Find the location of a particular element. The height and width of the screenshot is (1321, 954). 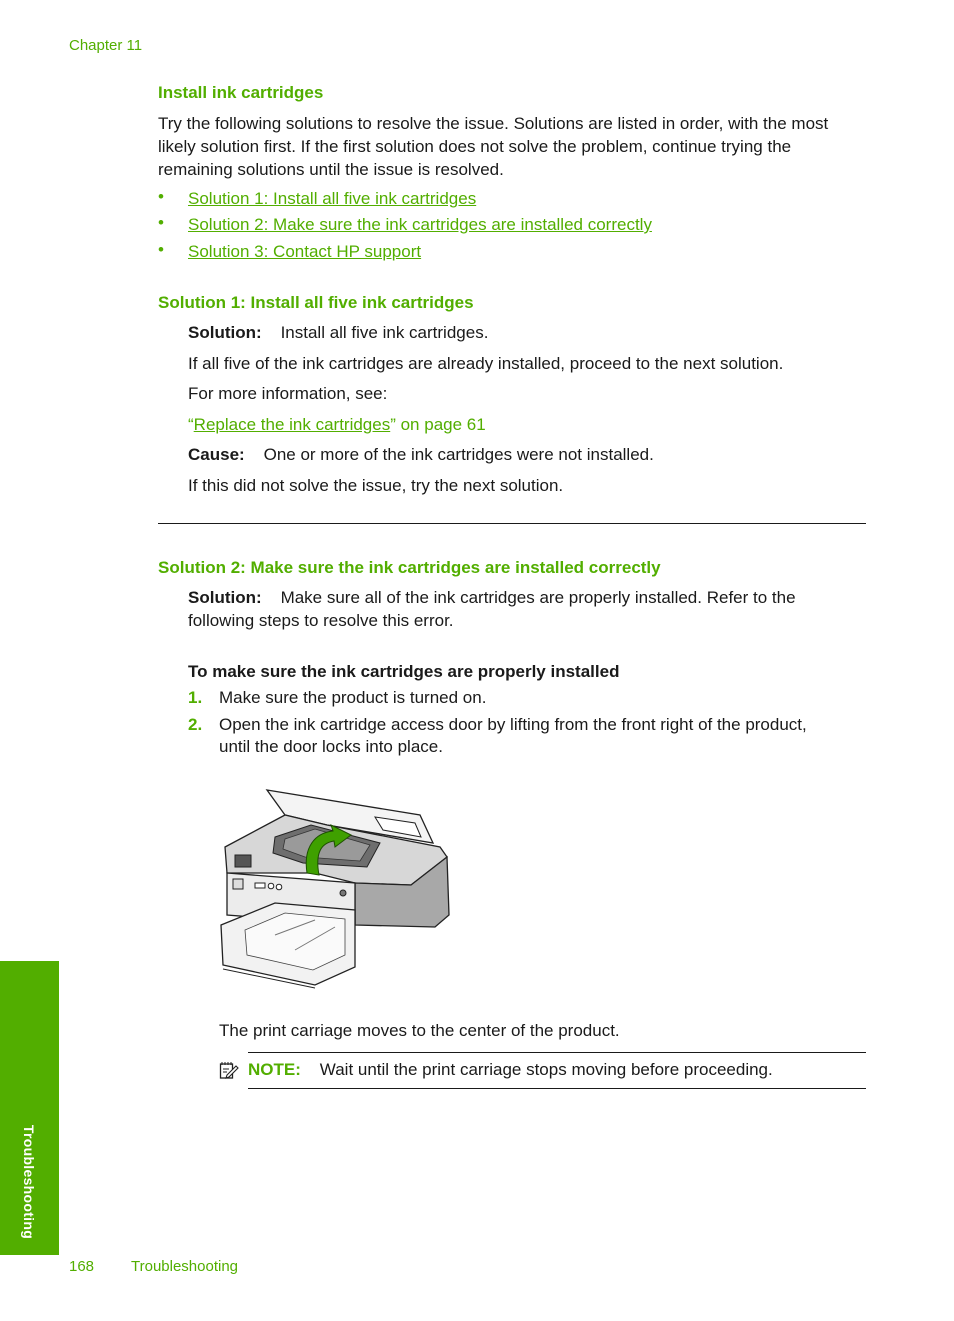

chapter-label: Chapter 11 is located at coordinates (106, 45).